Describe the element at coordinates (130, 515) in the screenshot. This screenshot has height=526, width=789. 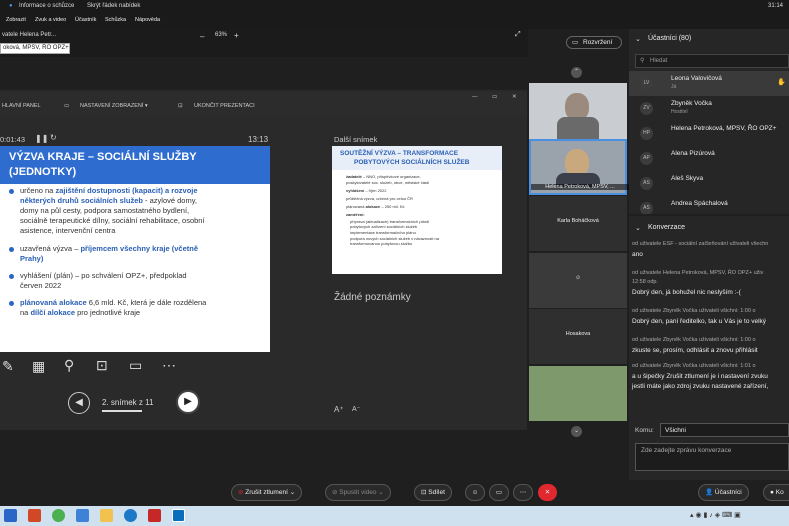
I see `edge-icon` at that location.